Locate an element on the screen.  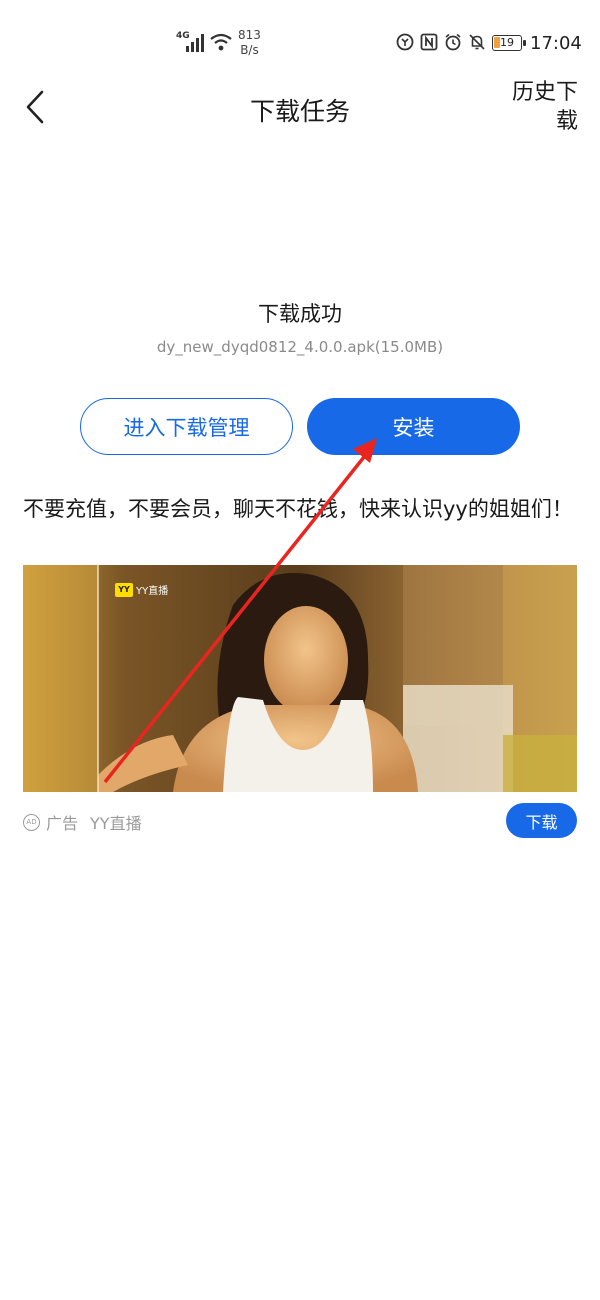
data-saver-icon is located at coordinates (405, 42).